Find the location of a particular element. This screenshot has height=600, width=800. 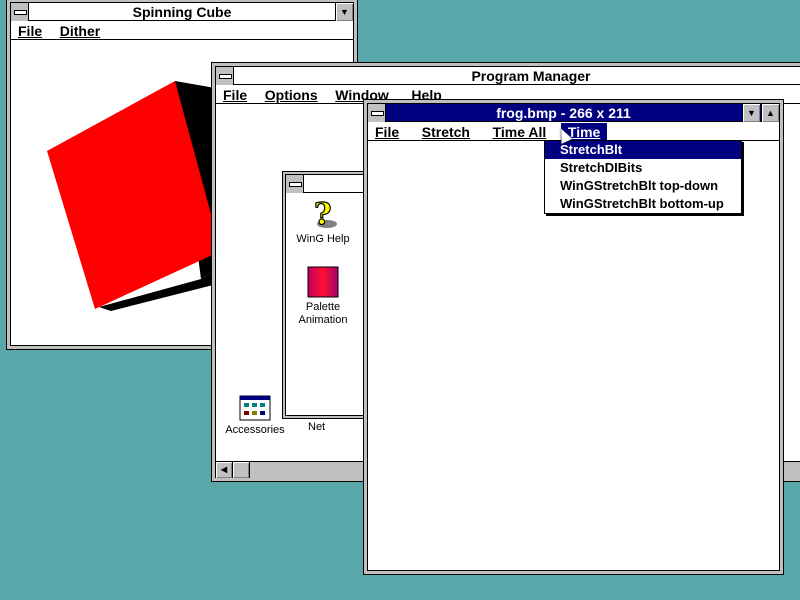

menu-dither: Dither is located at coordinates (80, 31).